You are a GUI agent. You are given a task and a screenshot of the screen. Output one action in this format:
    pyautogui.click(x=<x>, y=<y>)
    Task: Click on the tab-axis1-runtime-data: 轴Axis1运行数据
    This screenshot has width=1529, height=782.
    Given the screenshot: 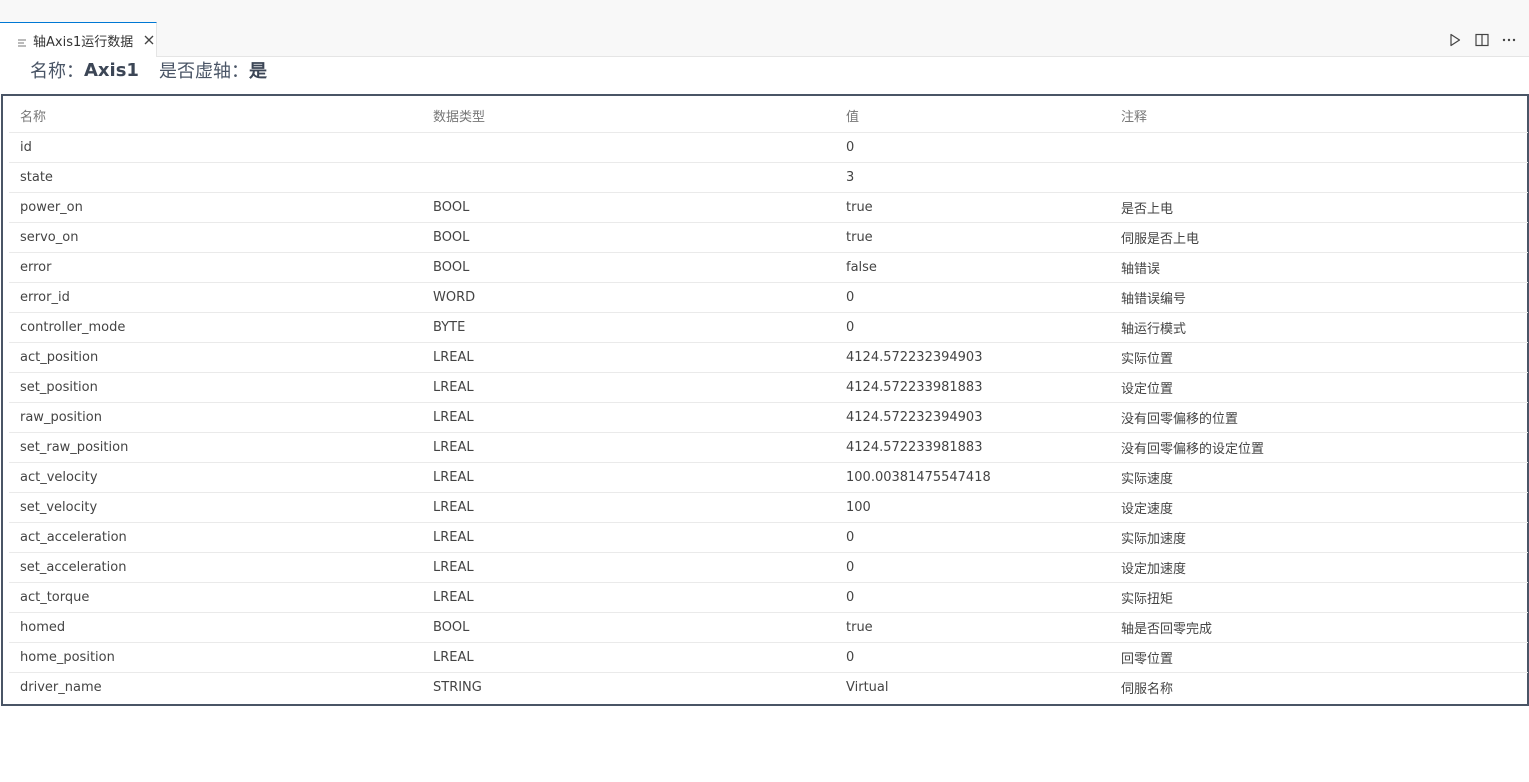 What is the action you would take?
    pyautogui.click(x=78, y=39)
    